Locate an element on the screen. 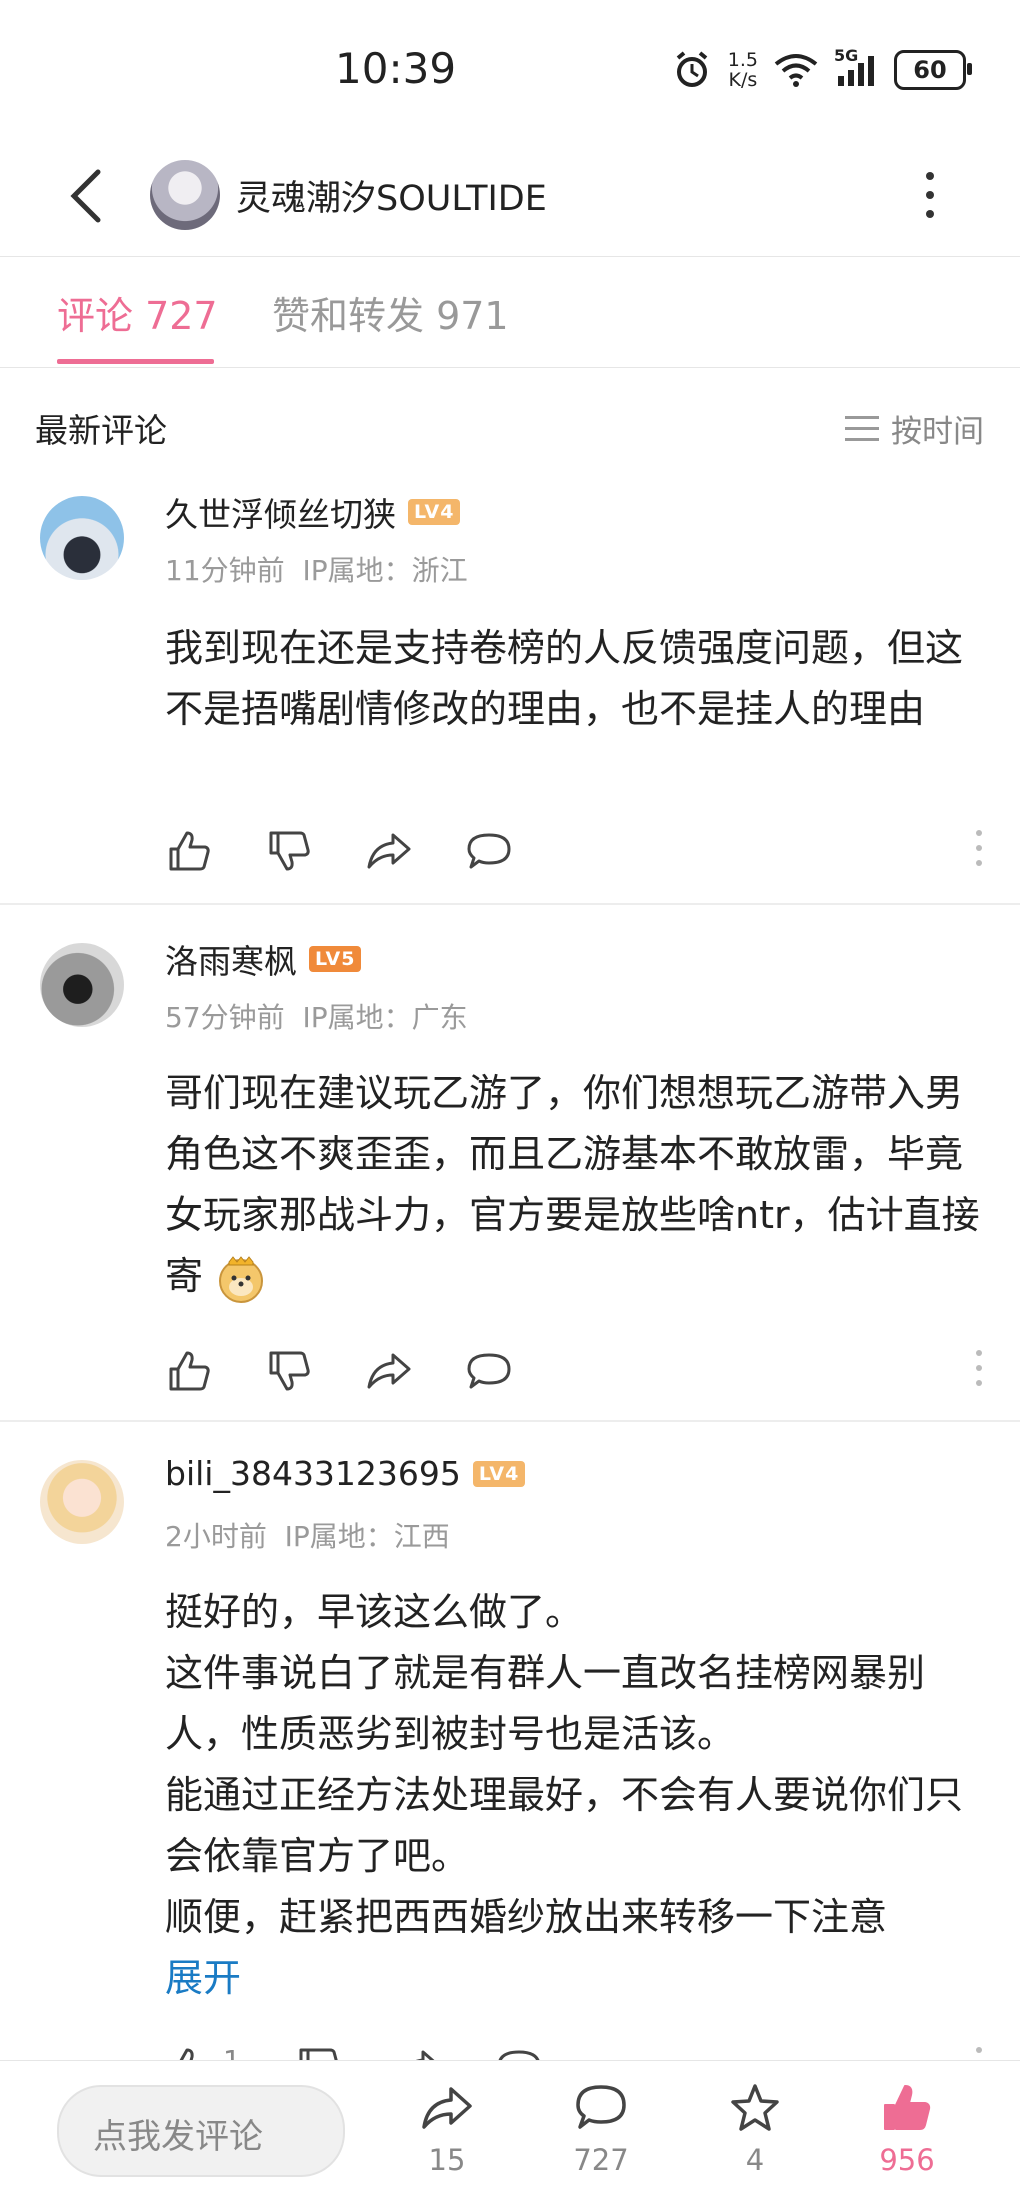 The height and width of the screenshot is (2211, 1020). bottom-action-bar: 点我发评论 15 727 4 956 is located at coordinates (510, 2135).